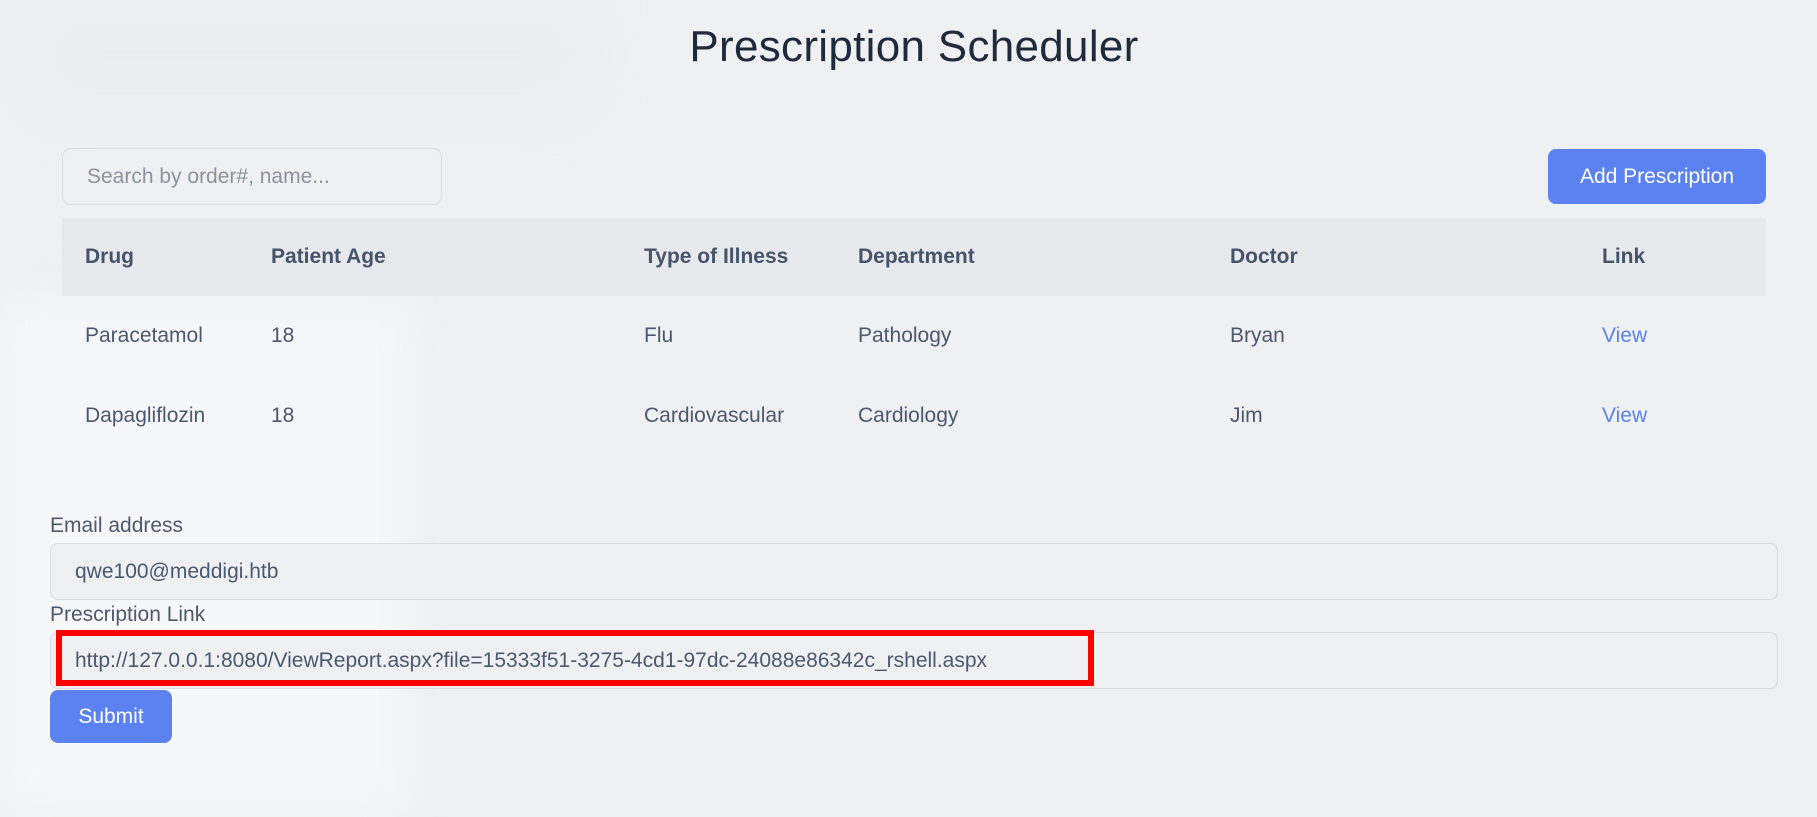 The height and width of the screenshot is (817, 1817). I want to click on cell-department: Cardiology, so click(908, 415).